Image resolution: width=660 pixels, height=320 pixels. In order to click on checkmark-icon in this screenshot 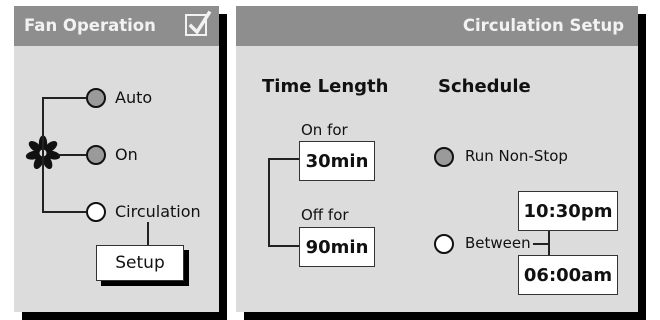, I will do `click(200, 22)`.